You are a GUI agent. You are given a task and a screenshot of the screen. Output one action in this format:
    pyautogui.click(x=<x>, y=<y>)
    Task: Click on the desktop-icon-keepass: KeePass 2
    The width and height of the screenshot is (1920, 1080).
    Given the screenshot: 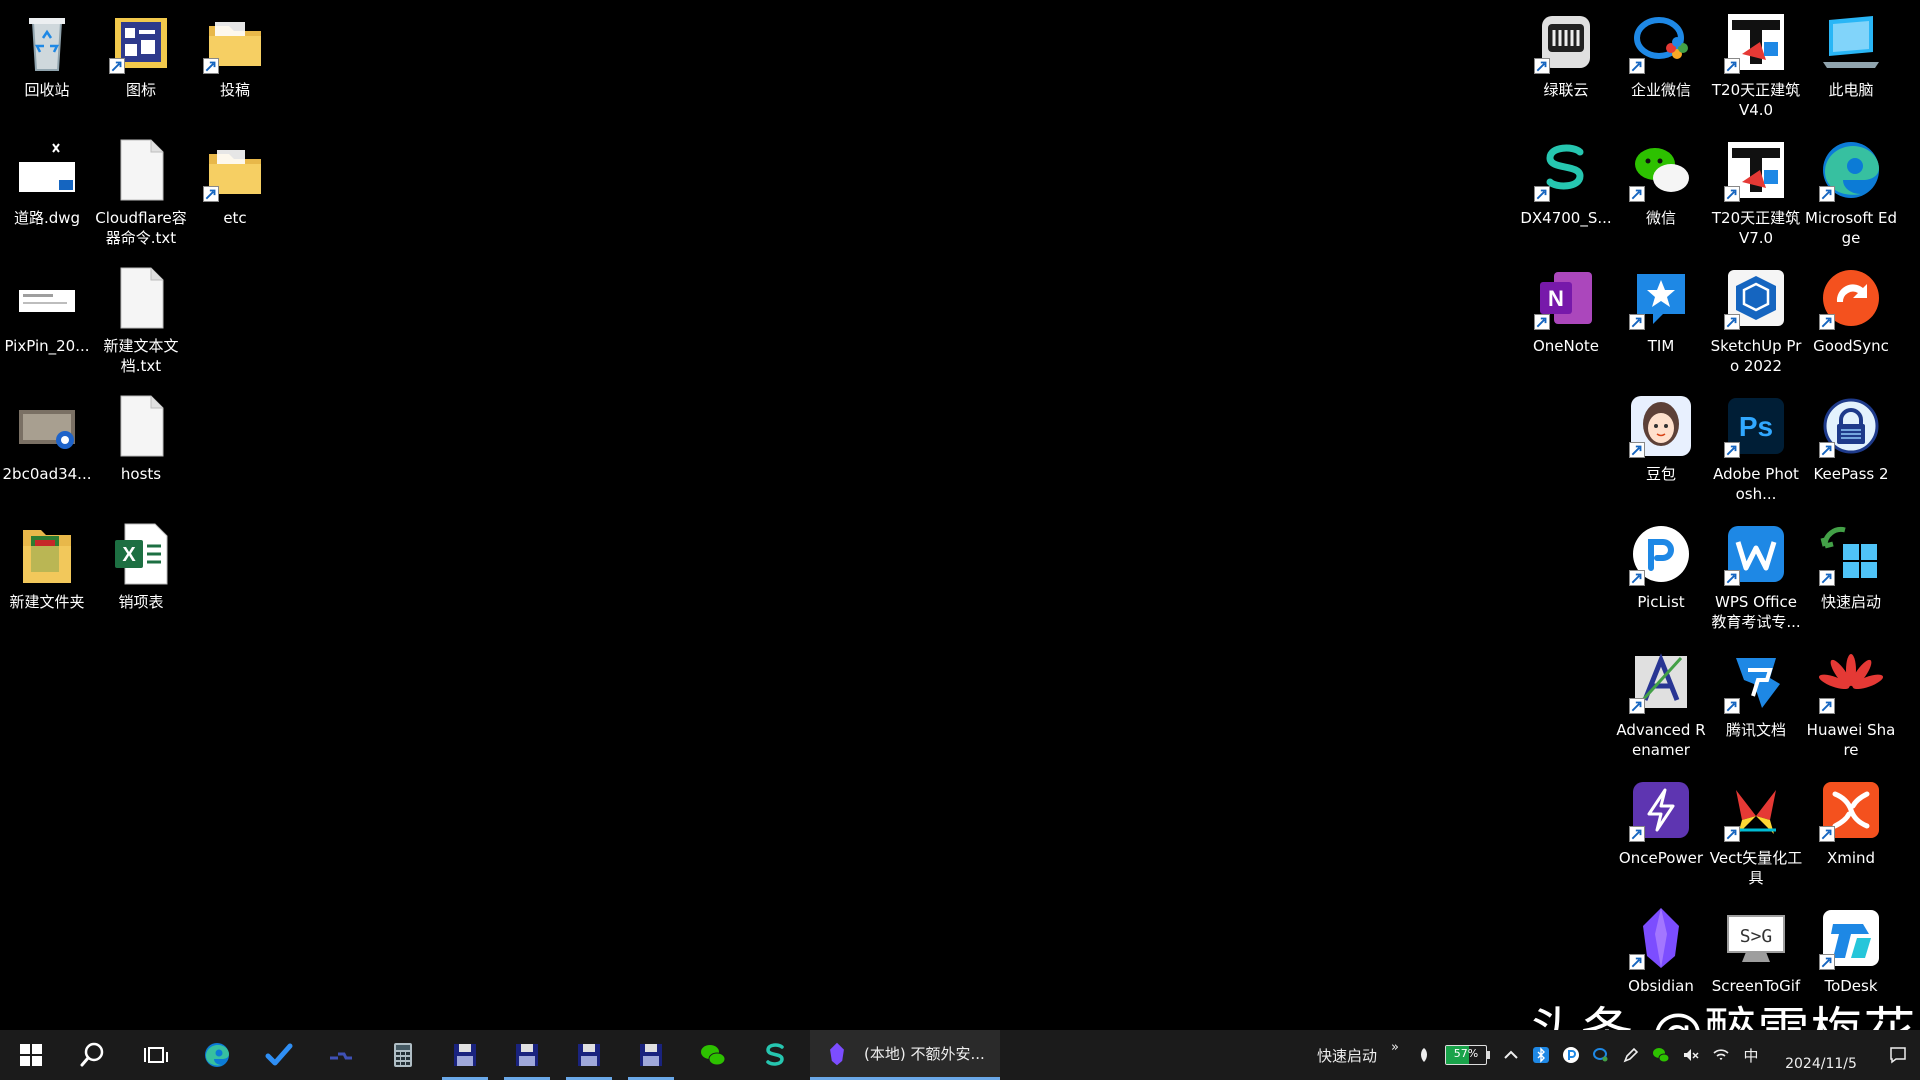 What is the action you would take?
    pyautogui.click(x=1851, y=438)
    